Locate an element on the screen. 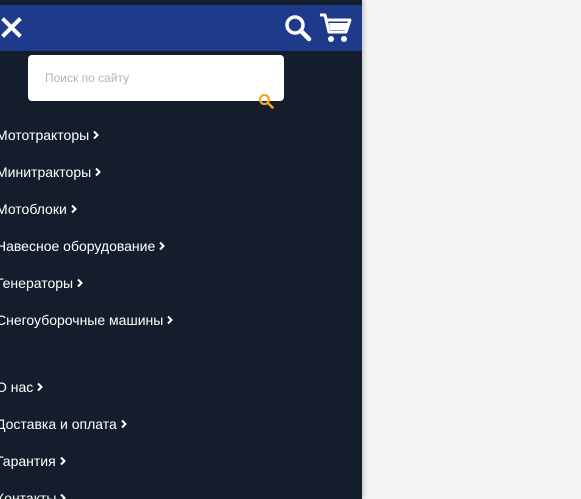 The width and height of the screenshot is (581, 499). menu-item-label: Снегоуборочные машины is located at coordinates (82, 320).